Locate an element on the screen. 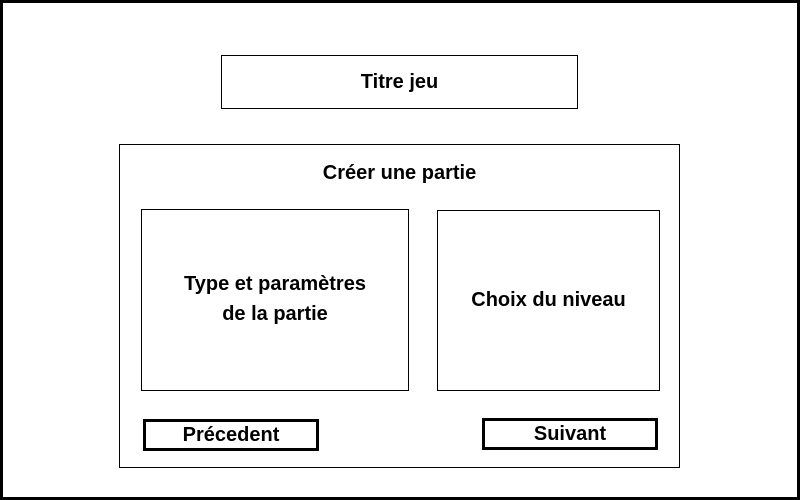 The image size is (800, 500). level-choice-label: Choix du niveau is located at coordinates (548, 300).